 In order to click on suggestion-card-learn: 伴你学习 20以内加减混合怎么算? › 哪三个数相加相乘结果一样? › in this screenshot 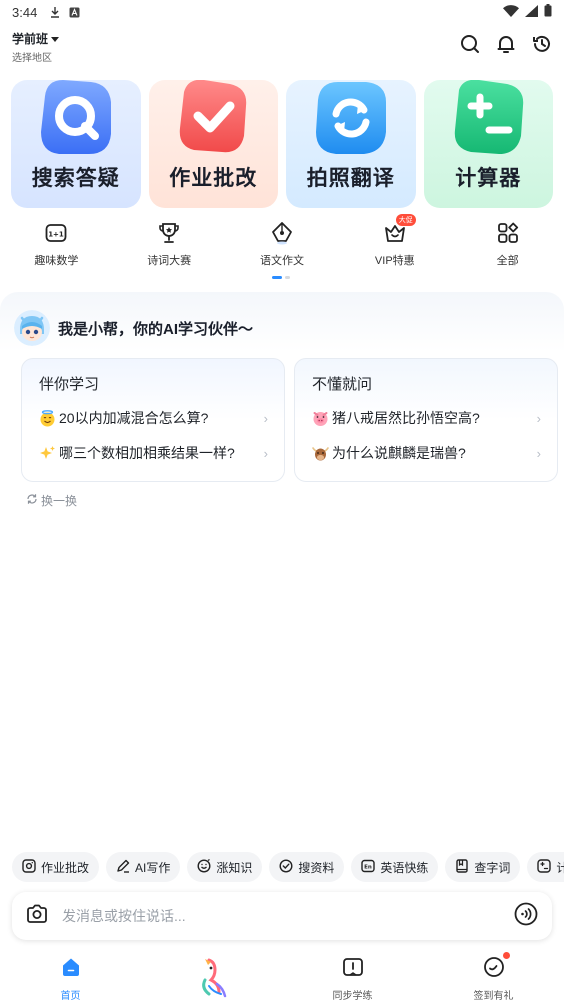, I will do `click(153, 420)`.